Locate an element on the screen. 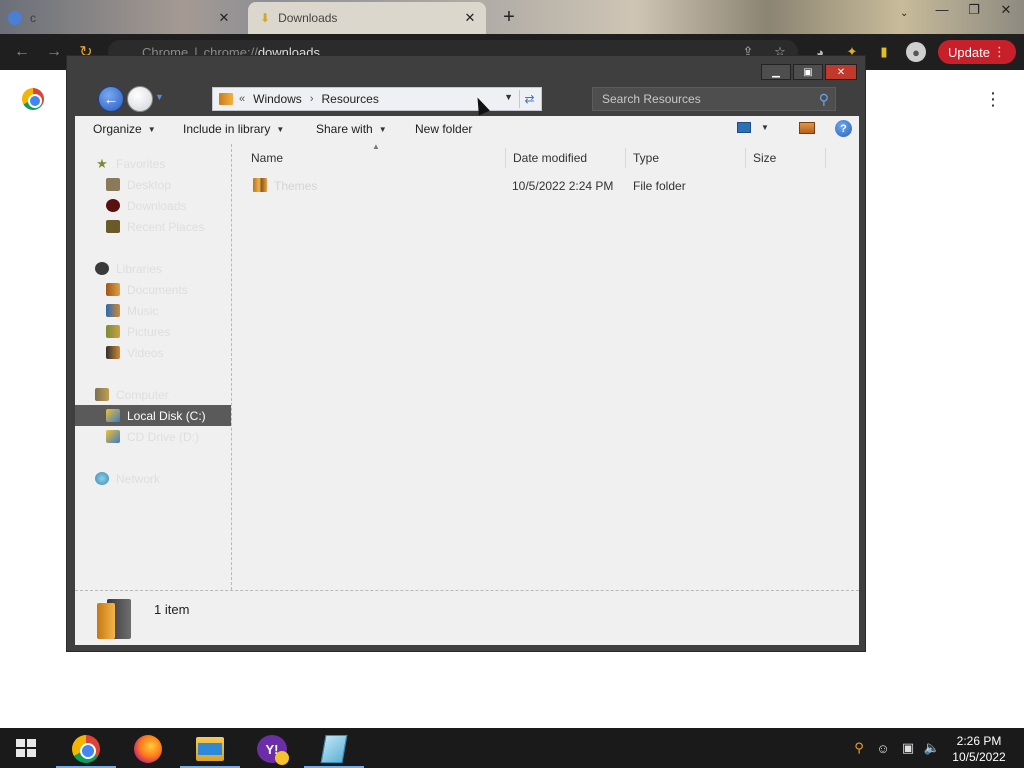 This screenshot has width=1024, height=768. nav-favorites: ★ Favorites is located at coordinates (153, 163).